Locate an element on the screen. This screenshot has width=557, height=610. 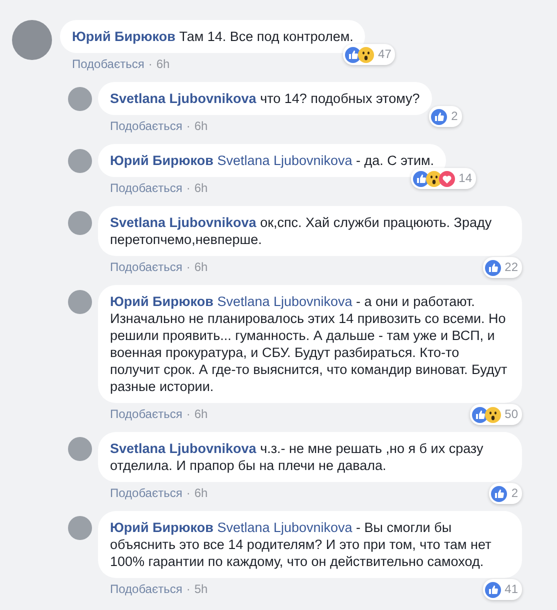
comment-text: Юрий Бирюков Svetlana Ljubovnikova - да. С этим. is located at coordinates (272, 160).